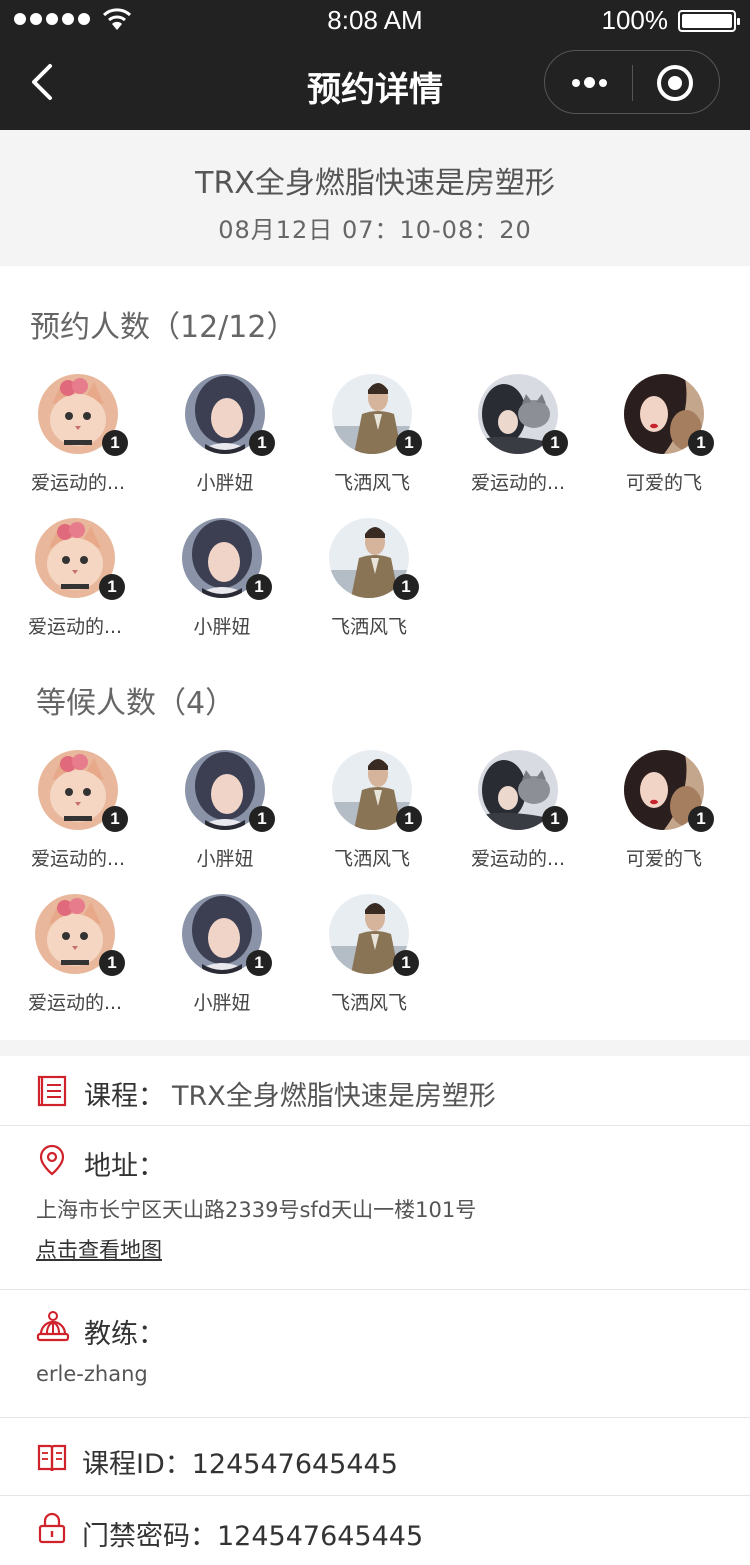  What do you see at coordinates (99, 1249) in the screenshot?
I see `view-map-link: 点击查看地图` at bounding box center [99, 1249].